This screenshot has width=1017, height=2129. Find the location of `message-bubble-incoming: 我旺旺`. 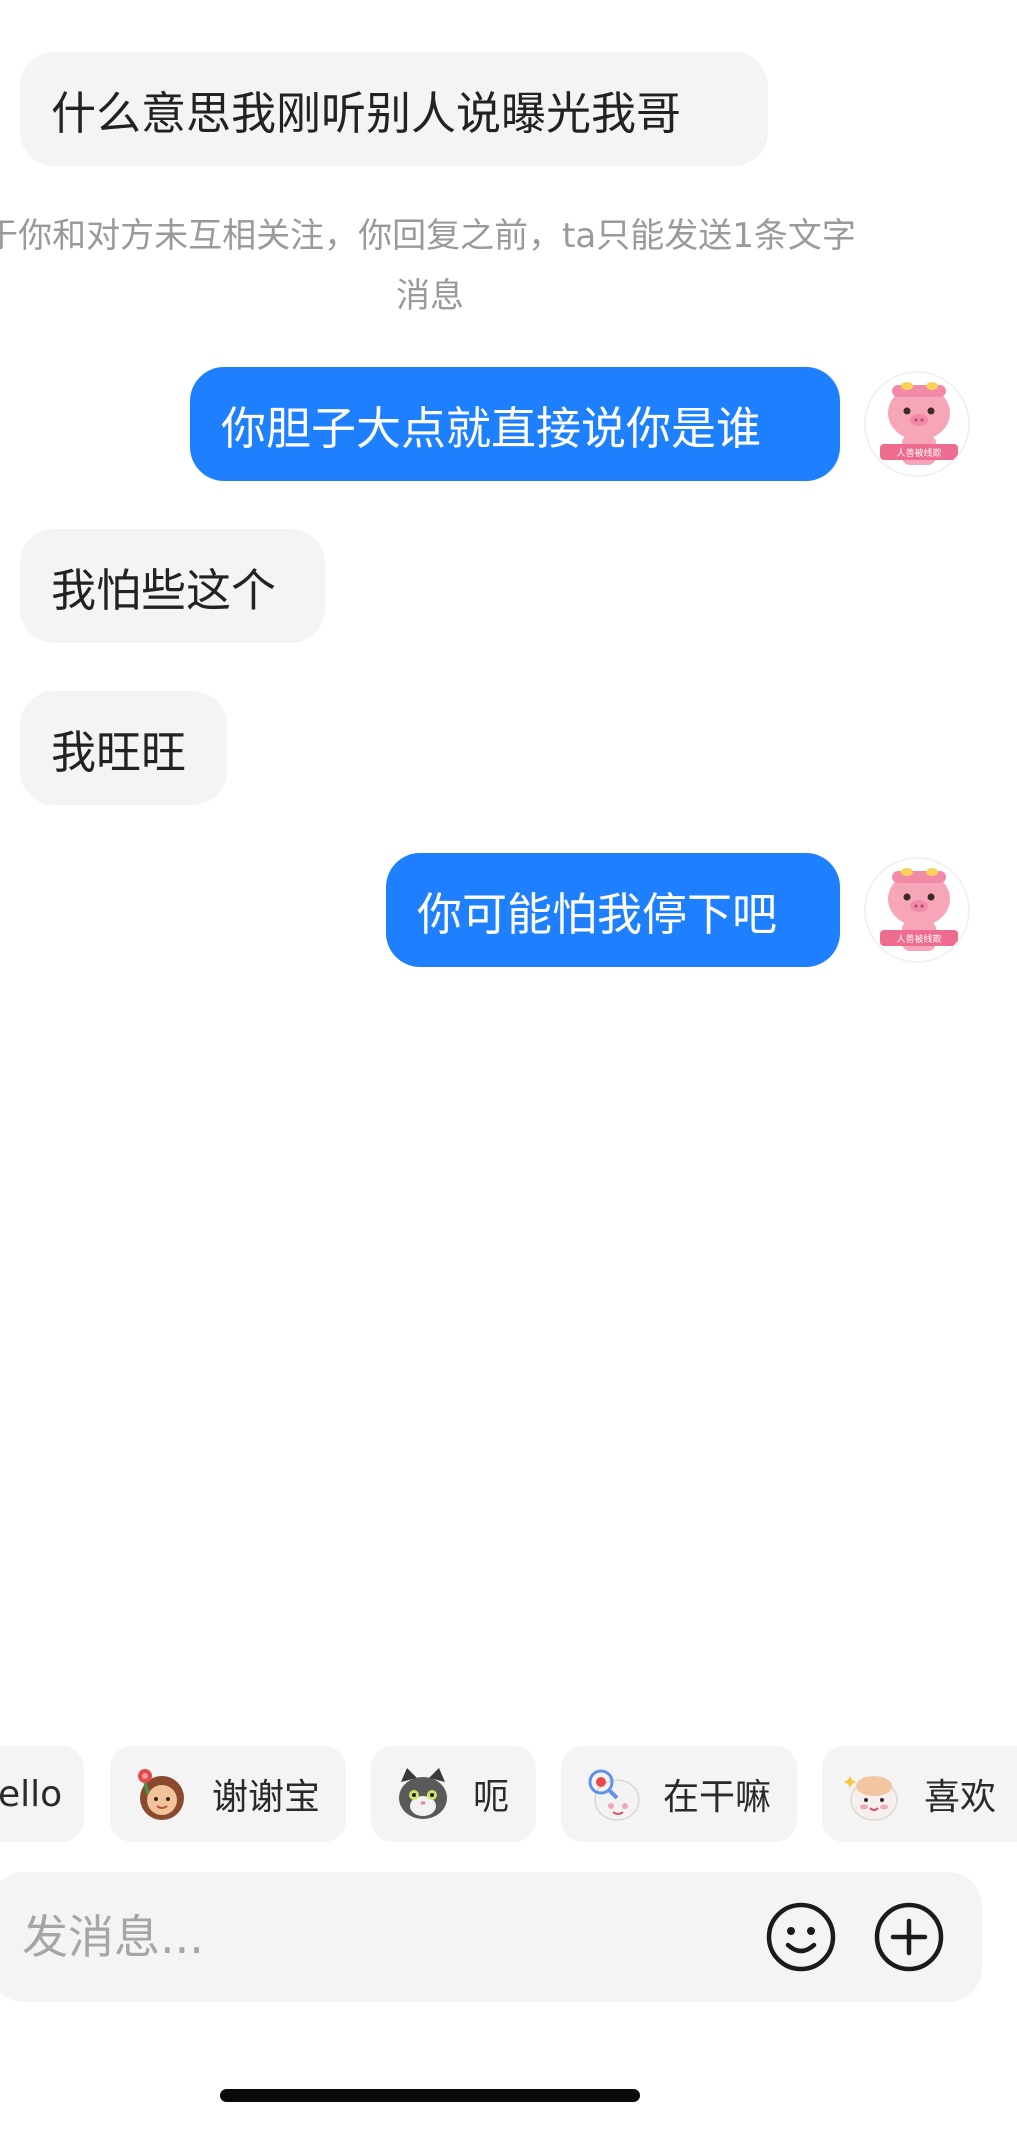

message-bubble-incoming: 我旺旺 is located at coordinates (123, 748).